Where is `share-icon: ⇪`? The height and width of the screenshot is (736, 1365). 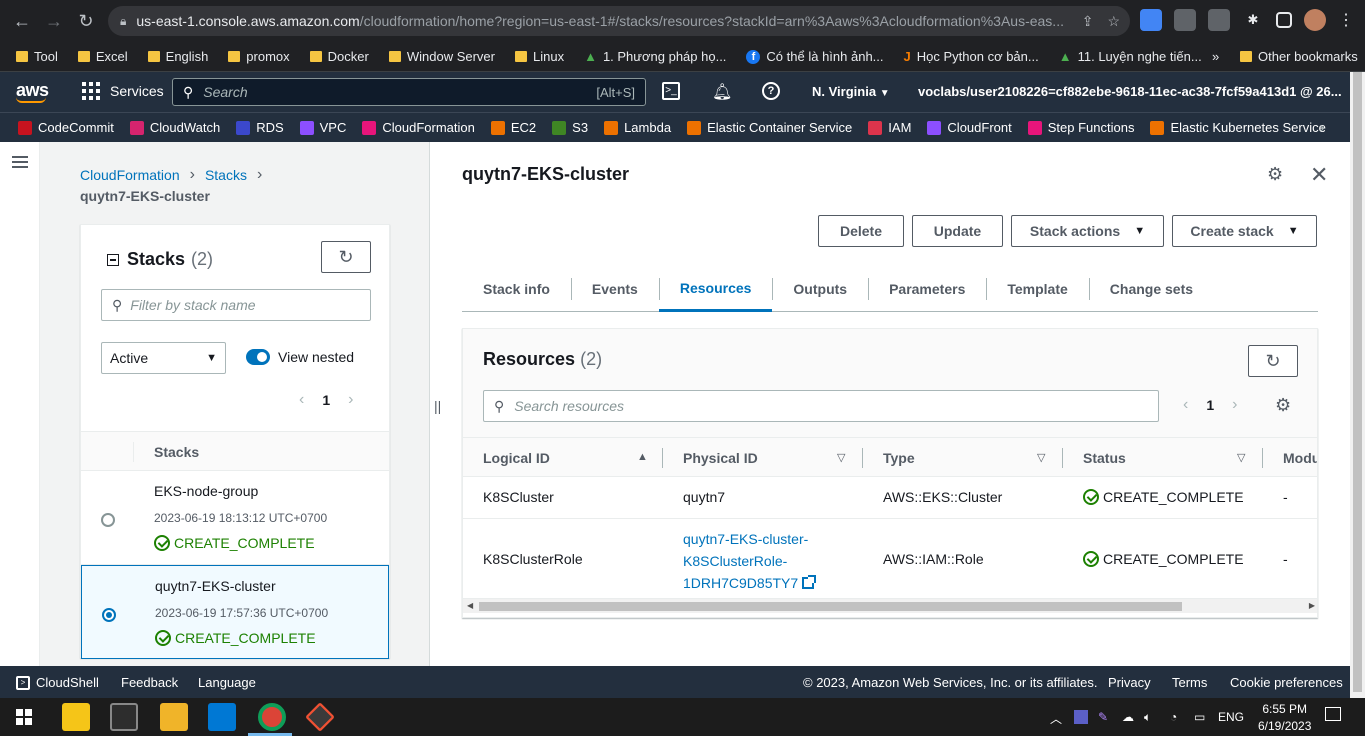
share-icon: ⇪ is located at coordinates (1088, 21).